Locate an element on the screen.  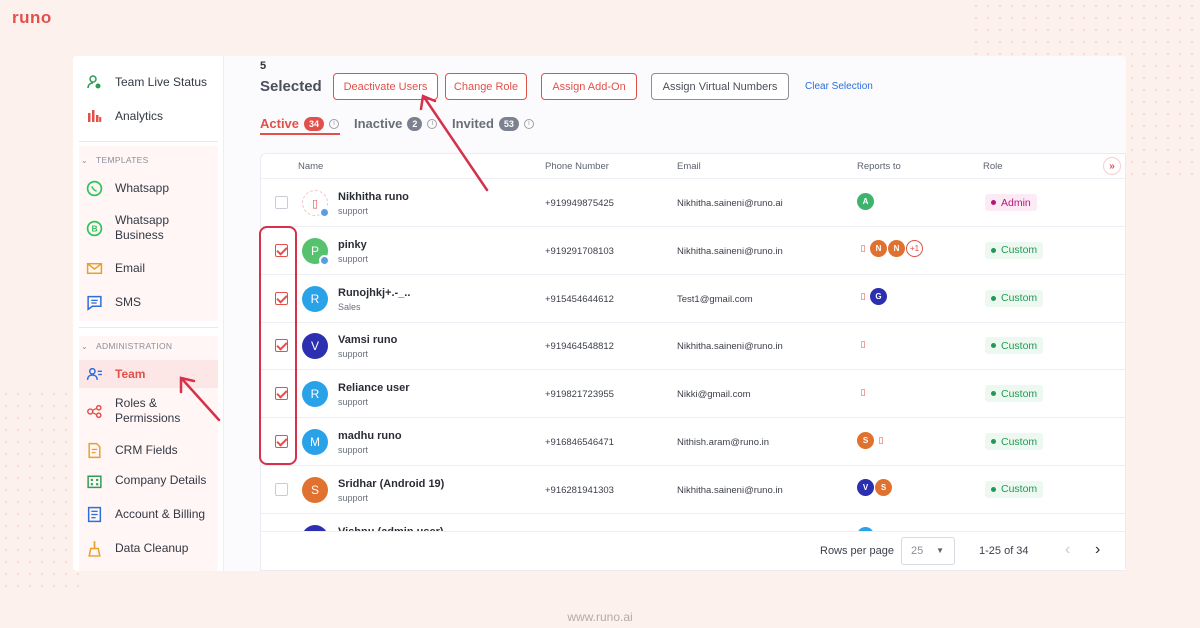
role-badge: Admin is located at coordinates (1011, 202).